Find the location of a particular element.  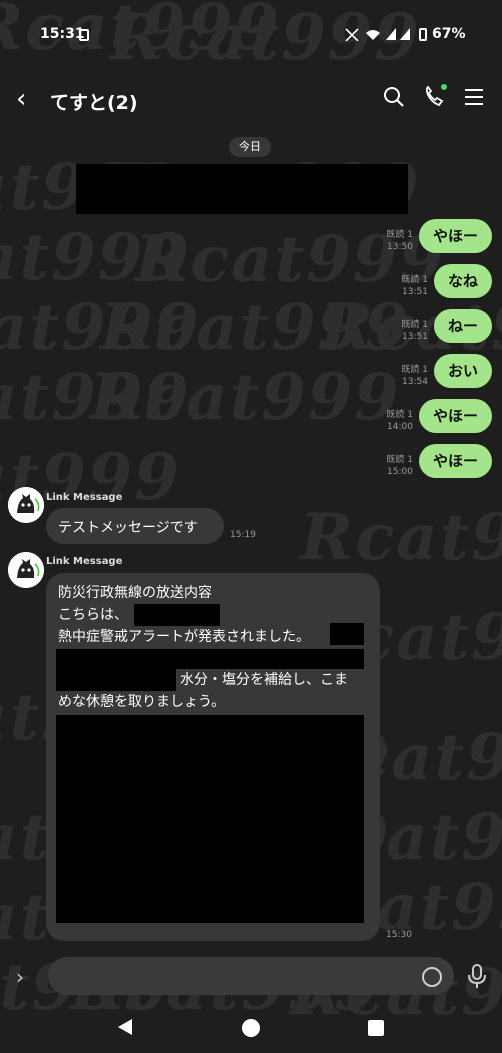

sent-message: 既読 1 14:00 やほー is located at coordinates (439, 416).